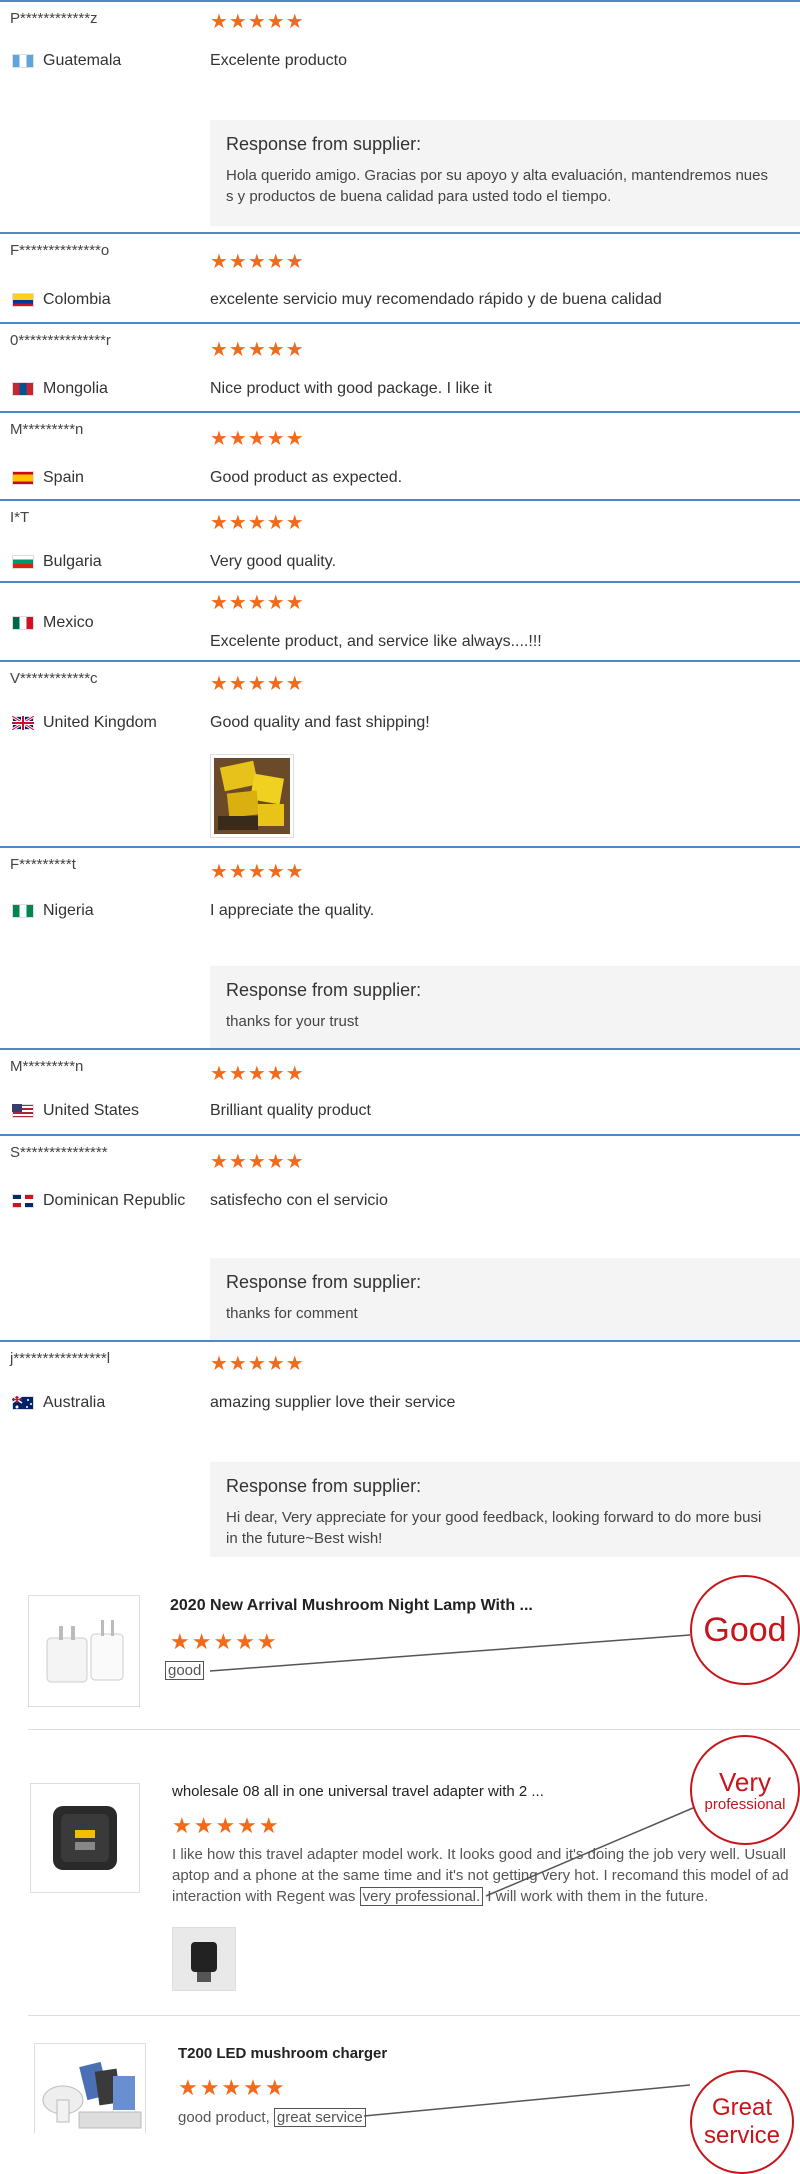  I want to click on highlight-box: great service, so click(319, 2117).